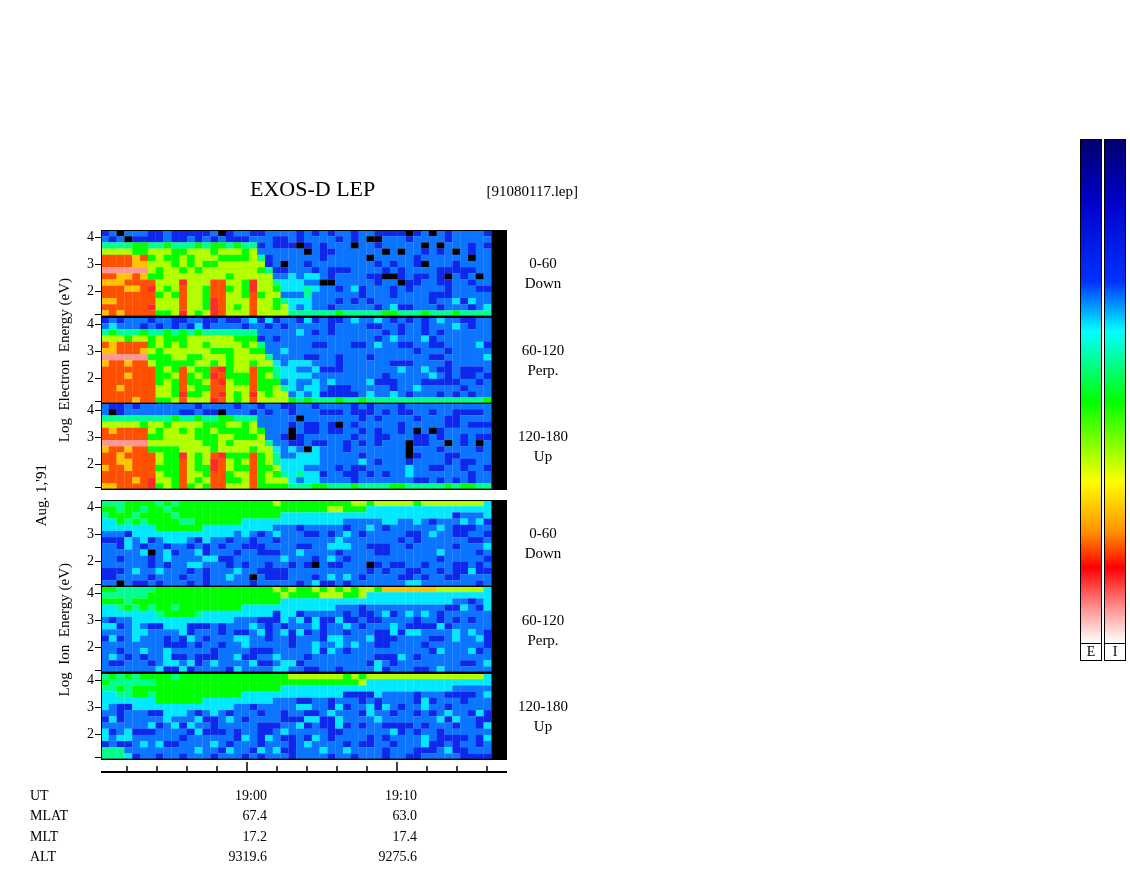 The width and height of the screenshot is (1130, 875). I want to click on axis-value: 17.4, so click(404, 836).